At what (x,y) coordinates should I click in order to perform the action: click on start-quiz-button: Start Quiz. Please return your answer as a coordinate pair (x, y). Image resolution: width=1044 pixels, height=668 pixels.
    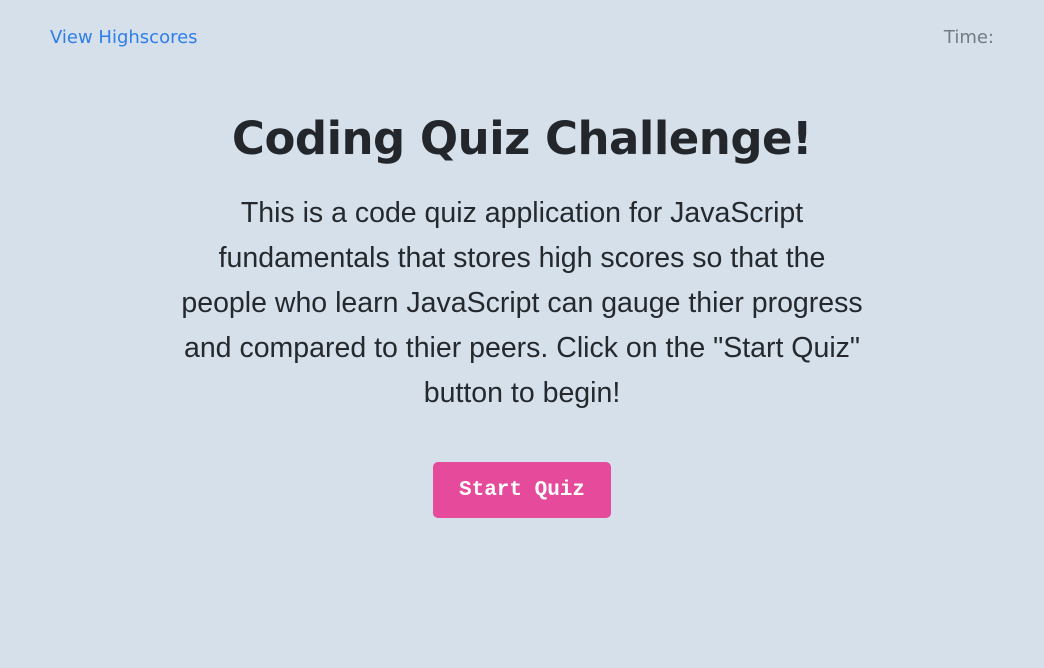
    Looking at the image, I should click on (522, 490).